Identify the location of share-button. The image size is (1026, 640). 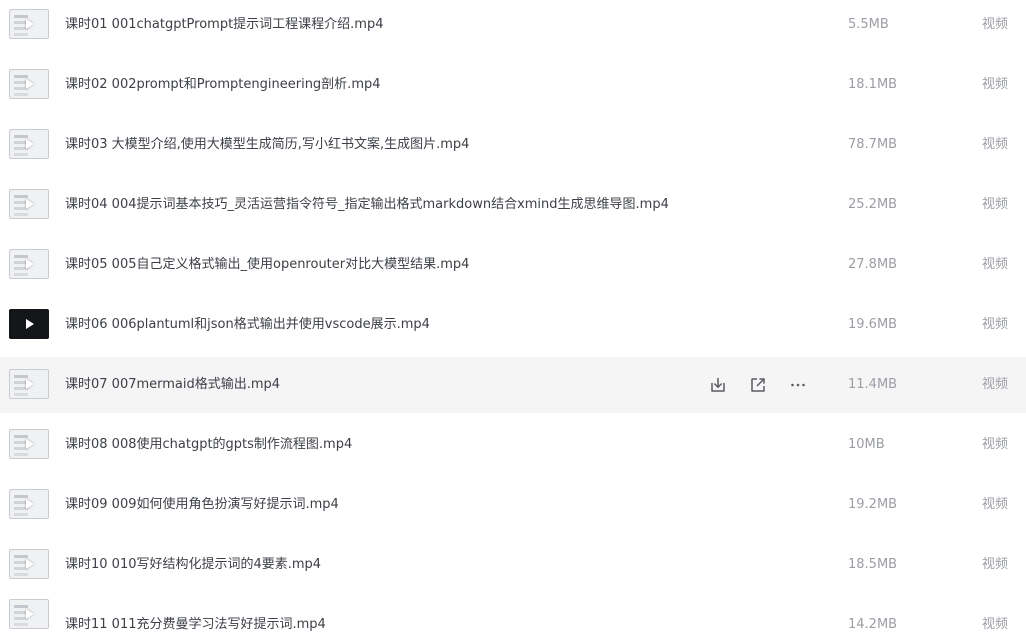
(758, 385).